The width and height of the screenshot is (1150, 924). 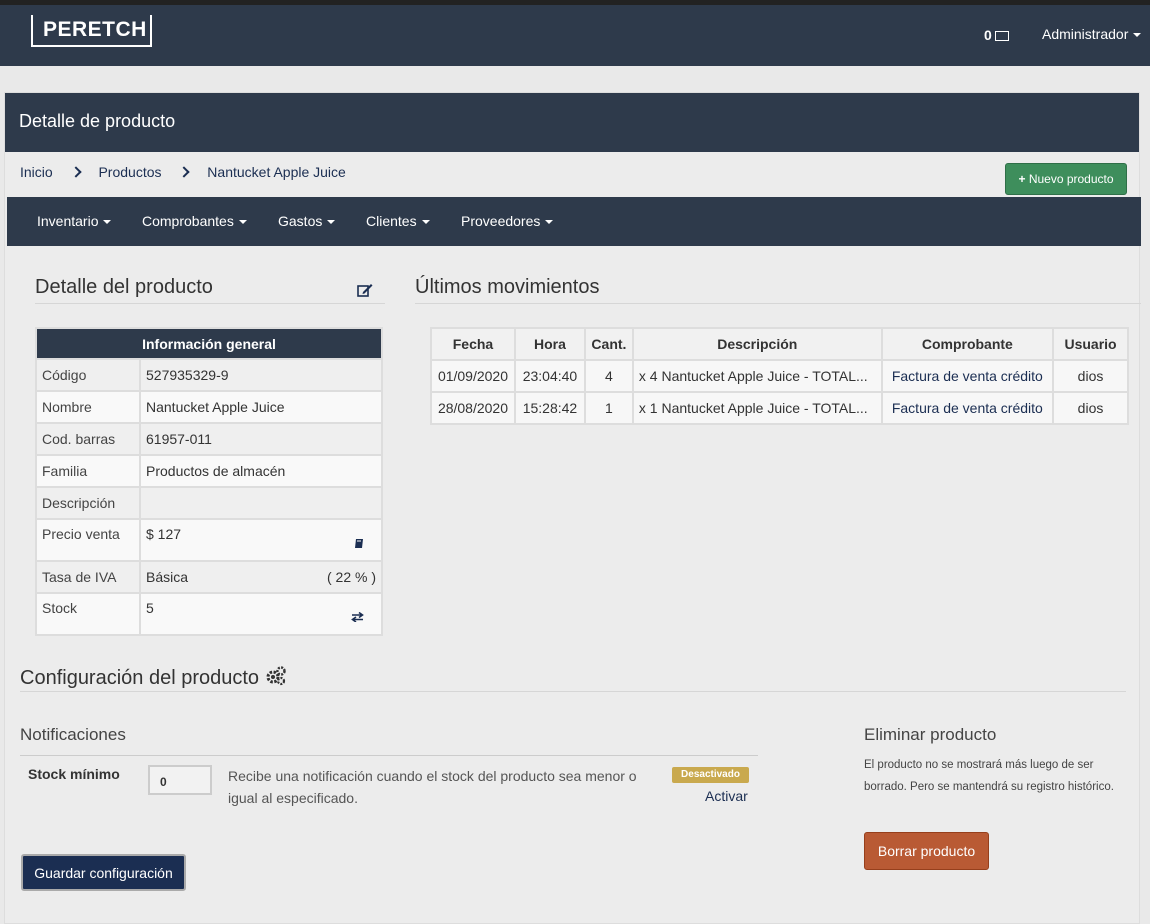 What do you see at coordinates (473, 344) in the screenshot?
I see `col-fecha: Fecha` at bounding box center [473, 344].